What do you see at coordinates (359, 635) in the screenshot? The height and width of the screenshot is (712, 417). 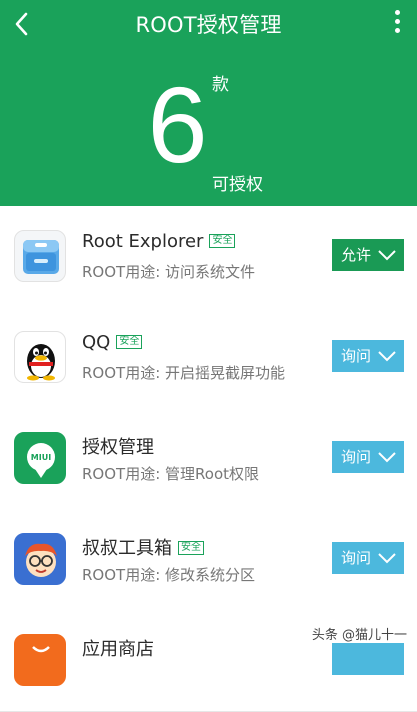 I see `watermark: 头条 @猫儿十一` at bounding box center [359, 635].